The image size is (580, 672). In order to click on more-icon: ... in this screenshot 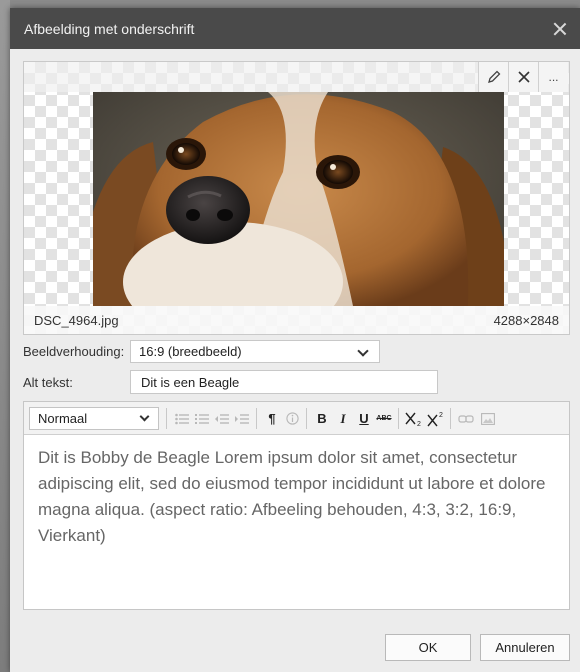, I will do `click(553, 77)`.